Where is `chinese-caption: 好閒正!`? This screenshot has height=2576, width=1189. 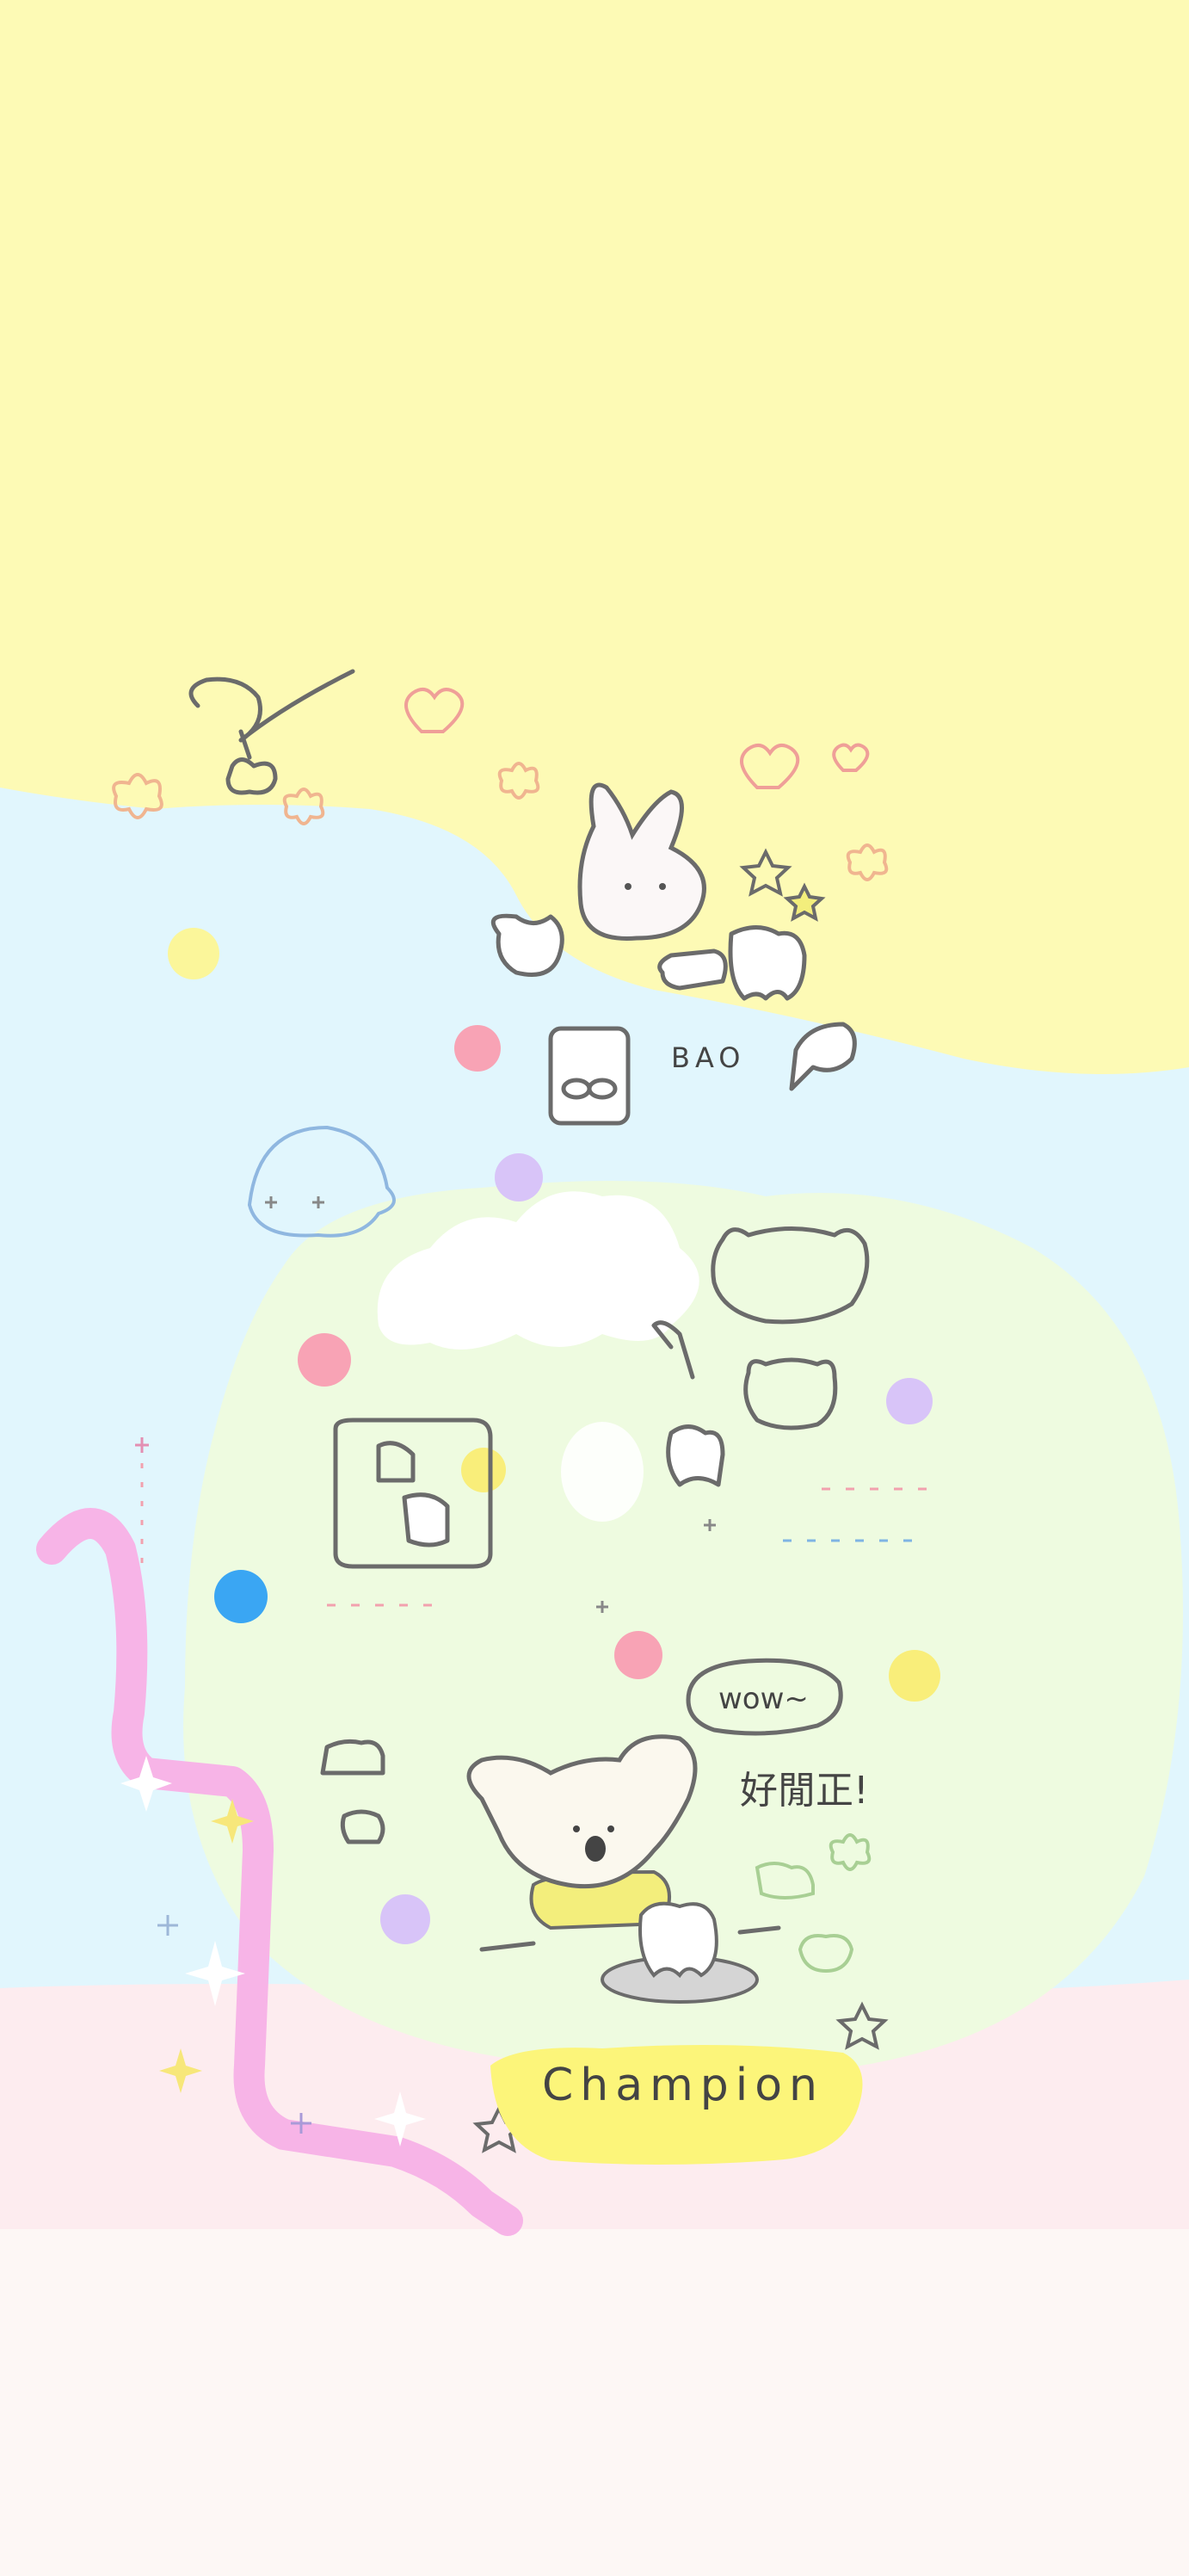 chinese-caption: 好閒正! is located at coordinates (805, 1791).